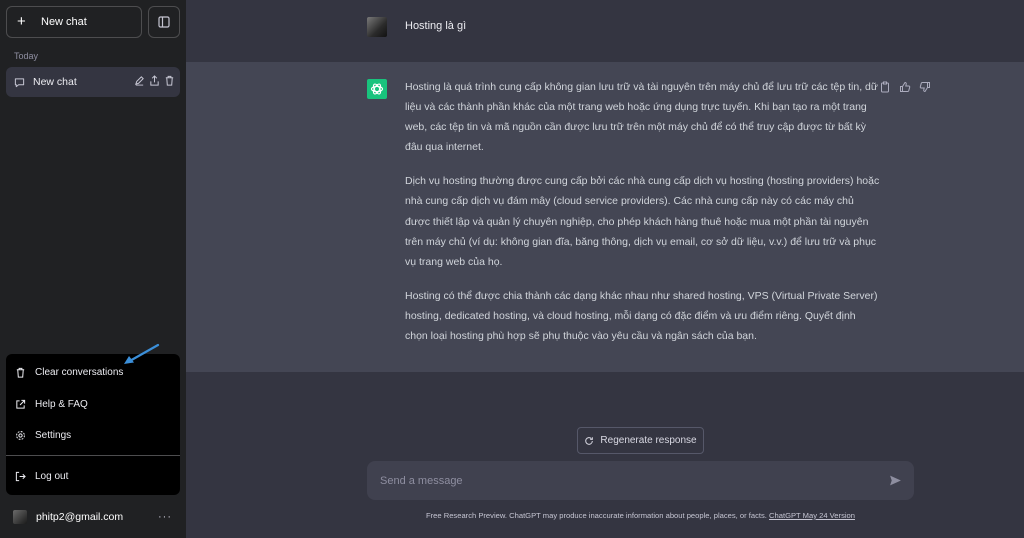  I want to click on regenerate-response-button: Regenerate response, so click(640, 440).